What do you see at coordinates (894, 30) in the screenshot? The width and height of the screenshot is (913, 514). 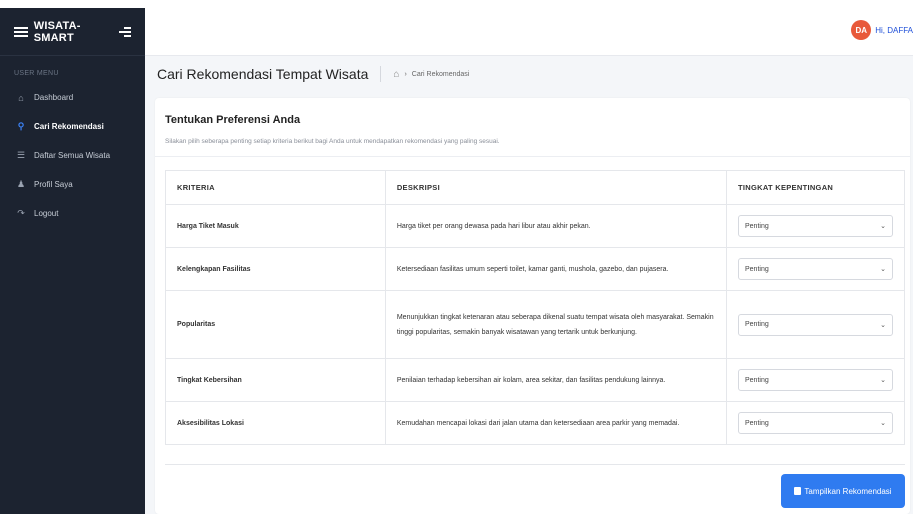 I see `user-greeting: Hi, DAFFA` at bounding box center [894, 30].